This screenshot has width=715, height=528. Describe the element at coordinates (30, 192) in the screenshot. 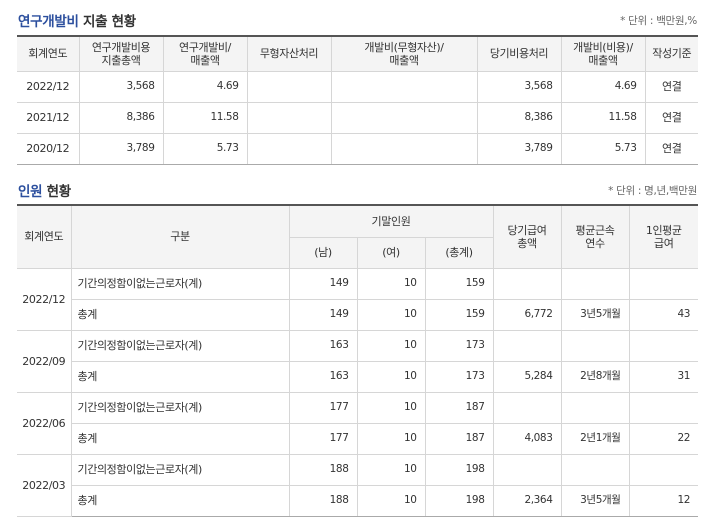

I see `staff-title-accent: 인원` at that location.